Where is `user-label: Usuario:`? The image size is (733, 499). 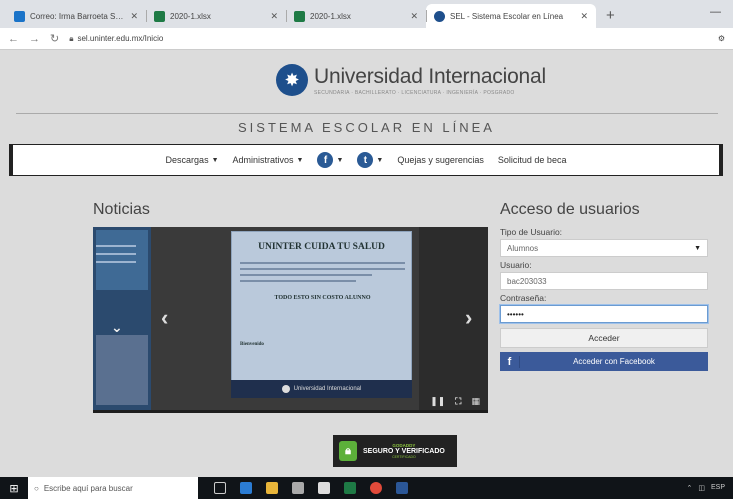
user-label: Usuario: is located at coordinates (516, 265).